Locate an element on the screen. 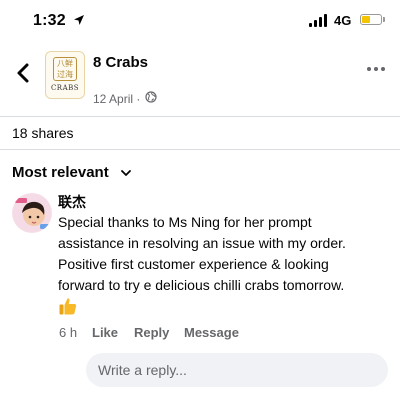 The height and width of the screenshot is (400, 400). reply-box is located at coordinates (237, 370).